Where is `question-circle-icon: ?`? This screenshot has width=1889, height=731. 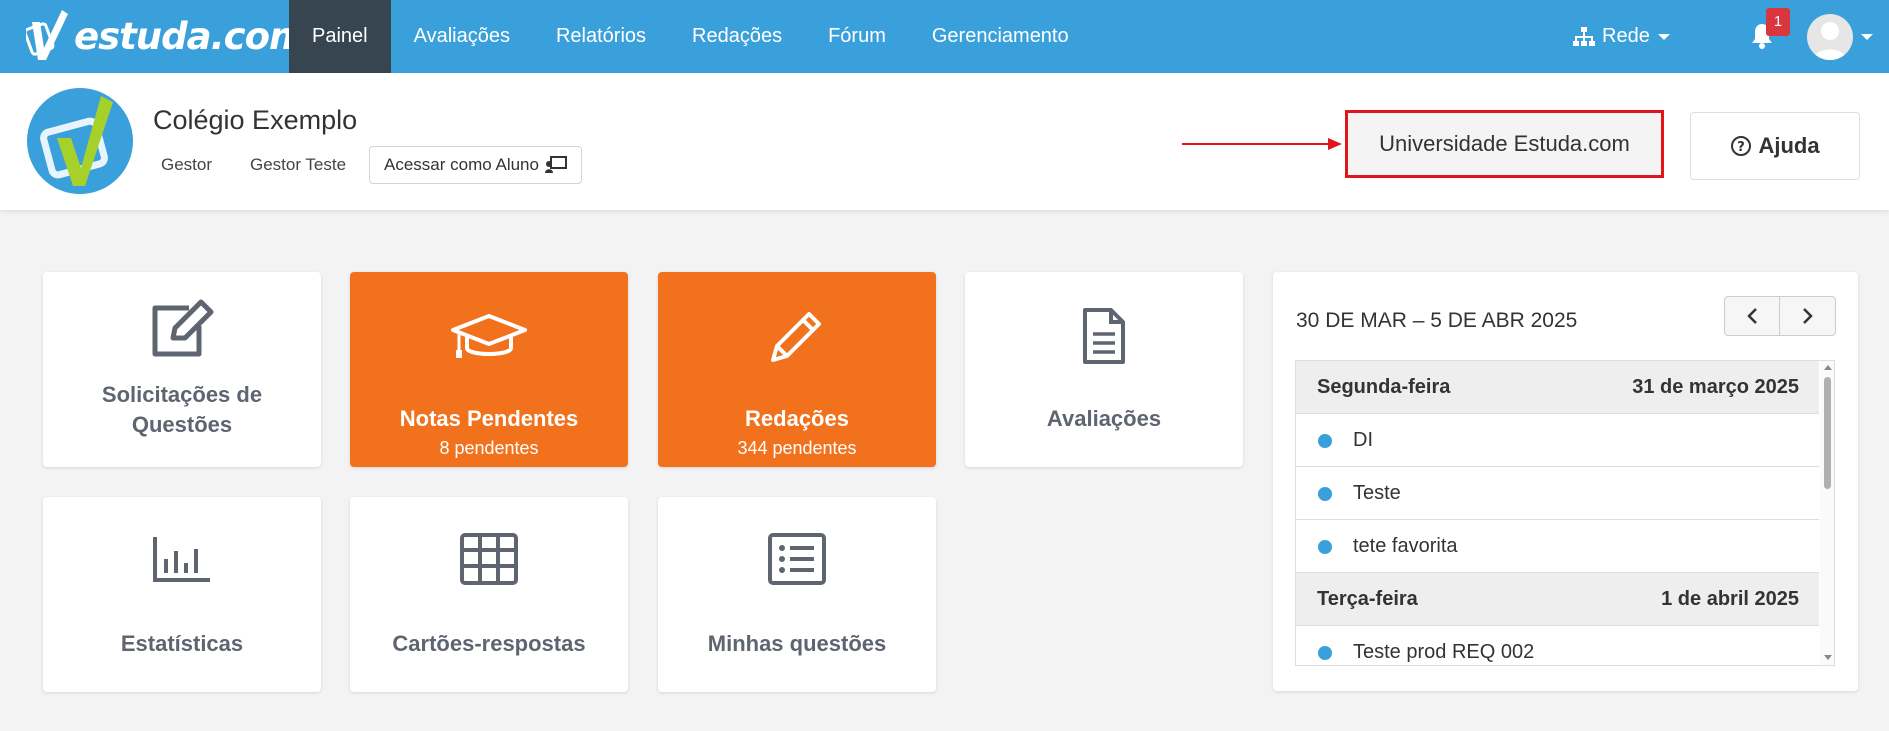
question-circle-icon: ? is located at coordinates (1741, 146).